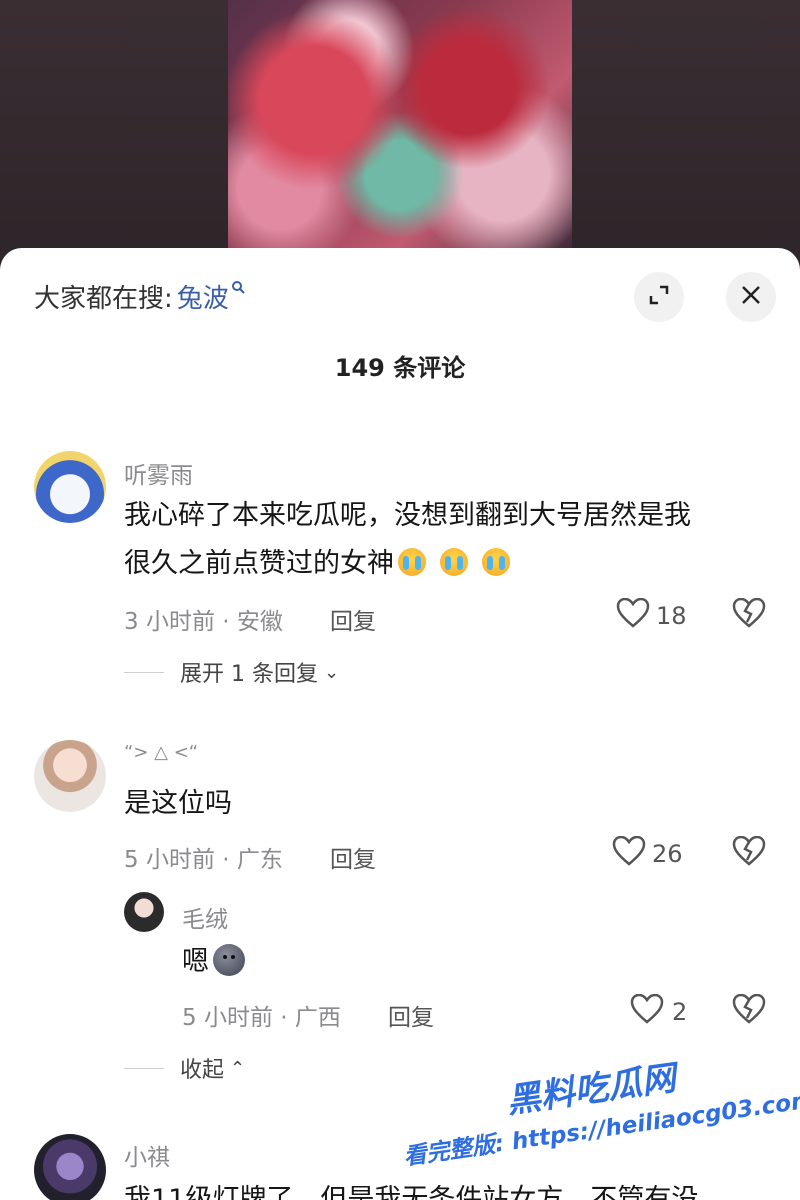 Image resolution: width=800 pixels, height=1200 pixels. Describe the element at coordinates (400, 368) in the screenshot. I see `comments-count-title: 149 条评论` at that location.